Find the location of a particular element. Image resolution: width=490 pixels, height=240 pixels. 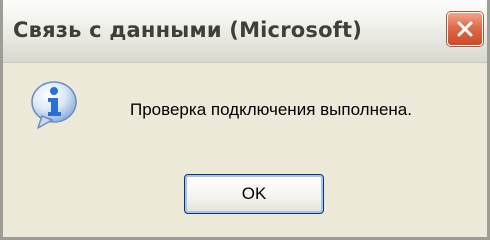

info-icon is located at coordinates (54, 105).